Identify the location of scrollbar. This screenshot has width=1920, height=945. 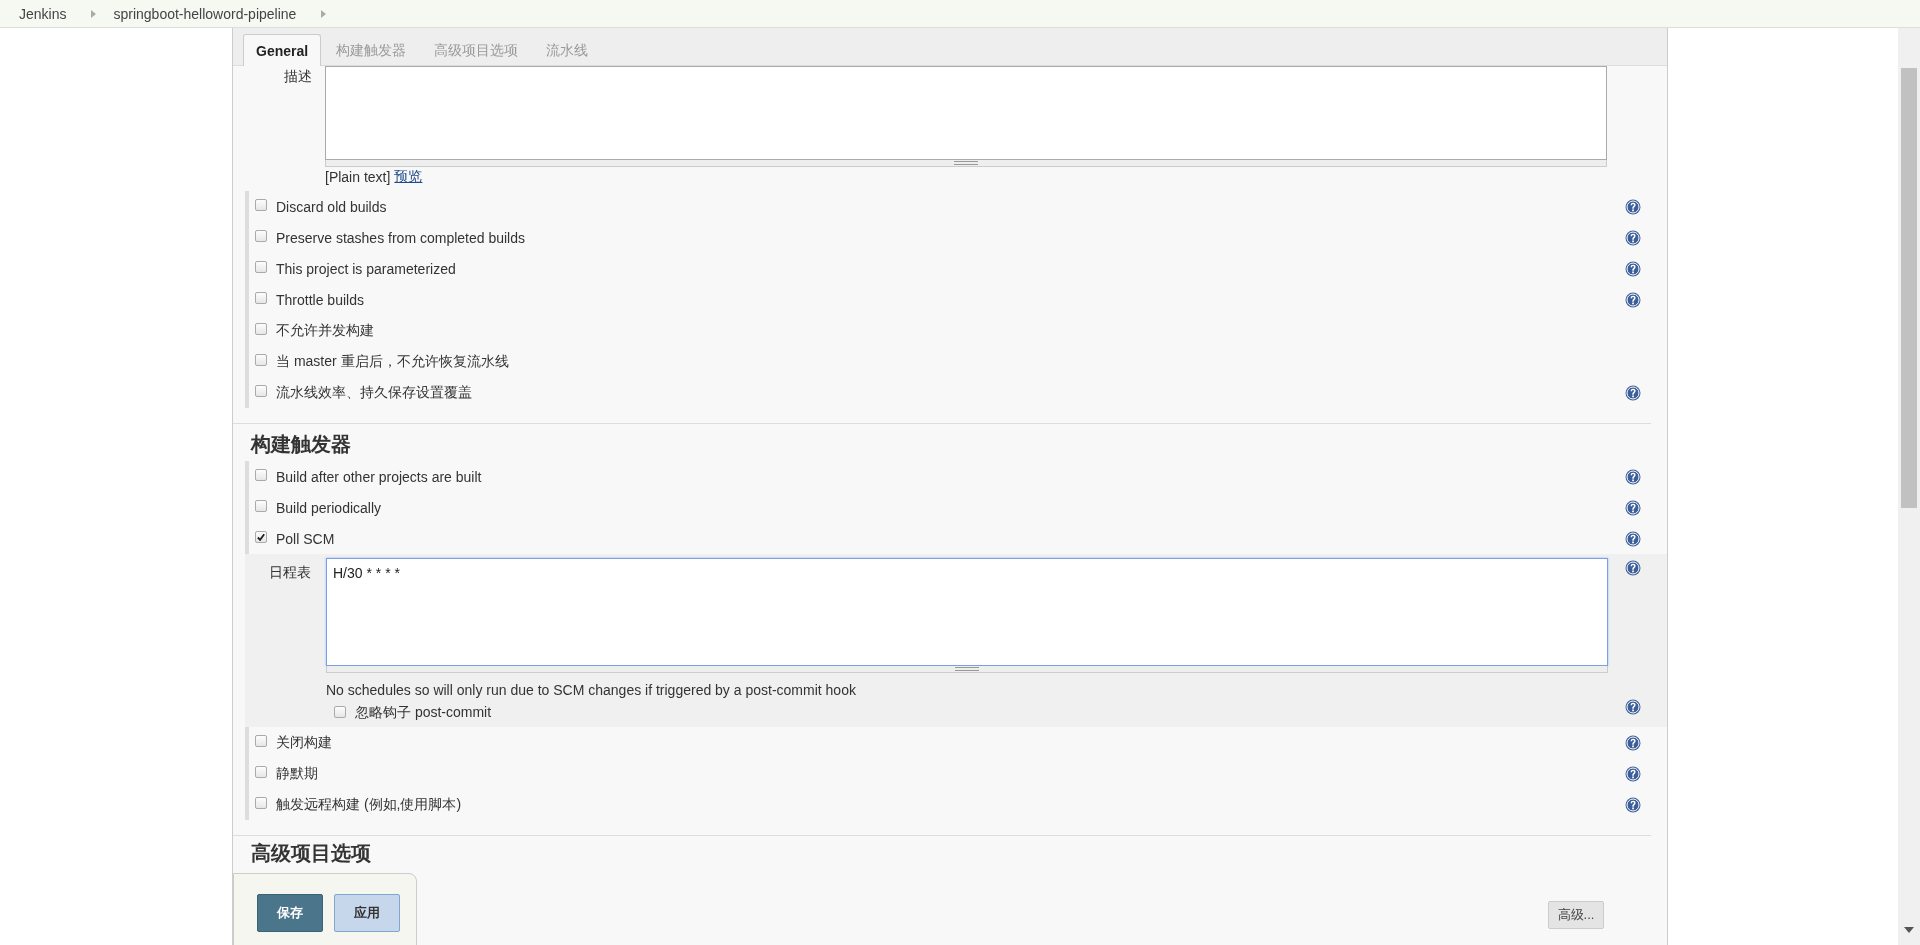
(1909, 486).